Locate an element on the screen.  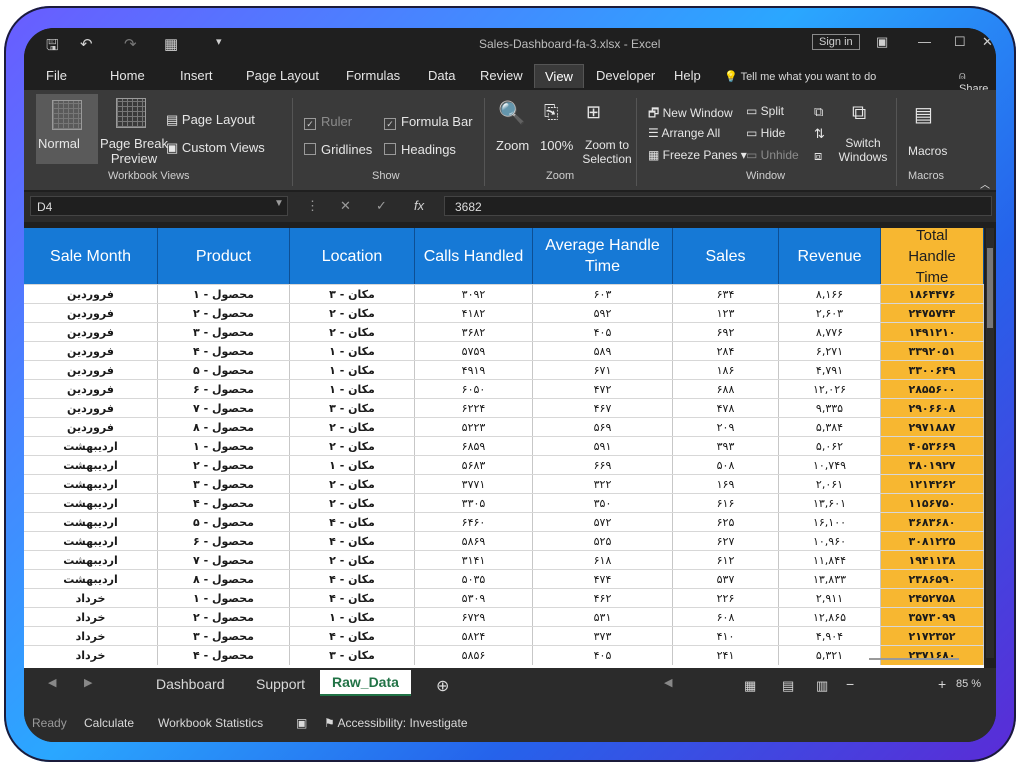
cell-sales: ۳۹۳ is located at coordinates (726, 446).